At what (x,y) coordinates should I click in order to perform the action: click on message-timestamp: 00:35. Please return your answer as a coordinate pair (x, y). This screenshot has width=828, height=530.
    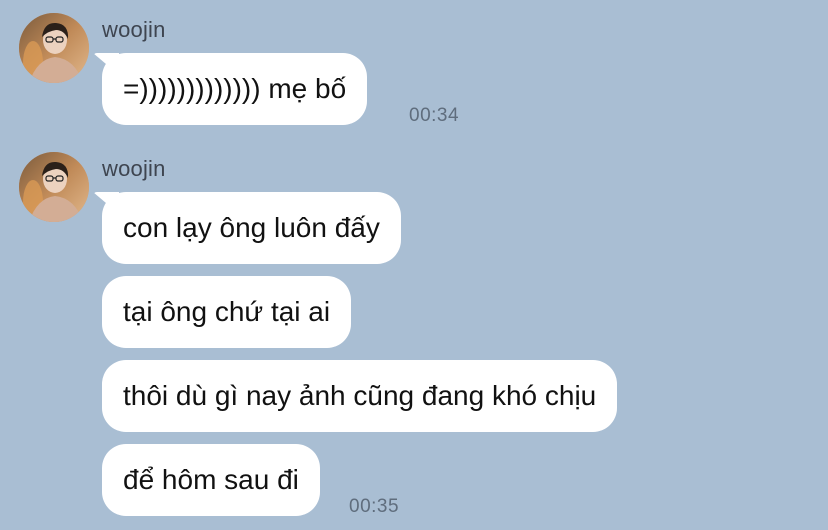
    Looking at the image, I should click on (374, 506).